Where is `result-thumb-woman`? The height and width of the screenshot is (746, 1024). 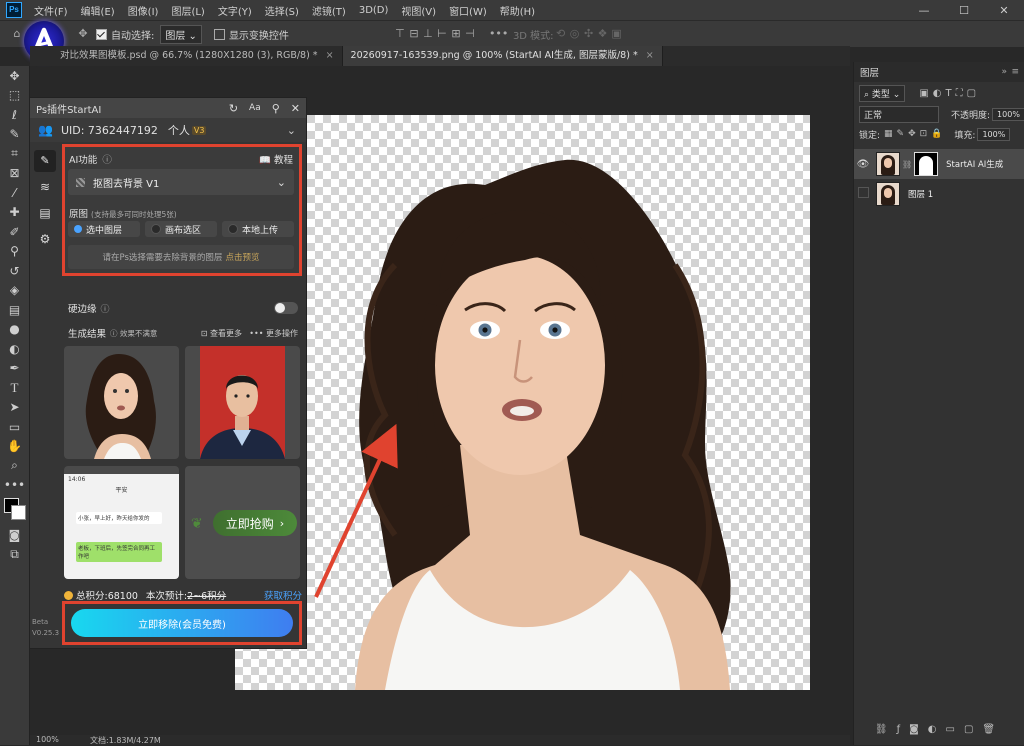 result-thumb-woman is located at coordinates (121, 402).